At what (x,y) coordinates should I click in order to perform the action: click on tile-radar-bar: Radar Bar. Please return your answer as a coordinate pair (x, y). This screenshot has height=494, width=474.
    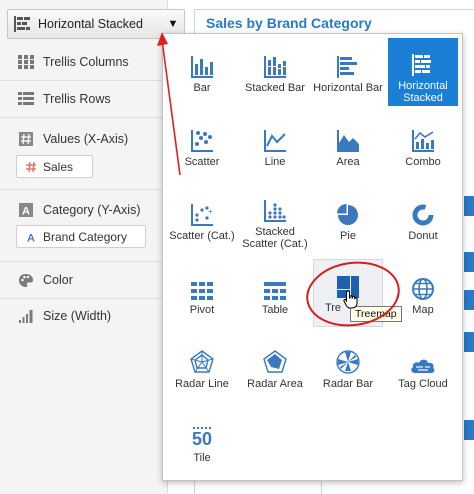
    Looking at the image, I should click on (348, 367).